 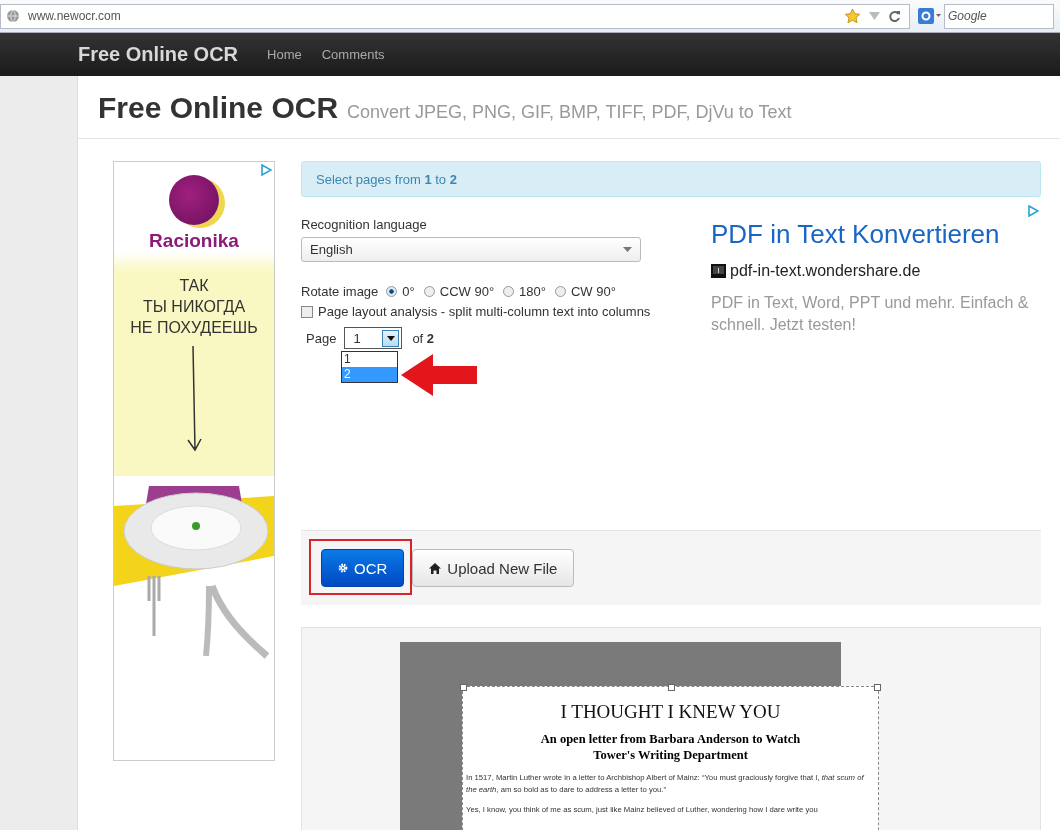 What do you see at coordinates (930, 16) in the screenshot?
I see `search-engine-icon` at bounding box center [930, 16].